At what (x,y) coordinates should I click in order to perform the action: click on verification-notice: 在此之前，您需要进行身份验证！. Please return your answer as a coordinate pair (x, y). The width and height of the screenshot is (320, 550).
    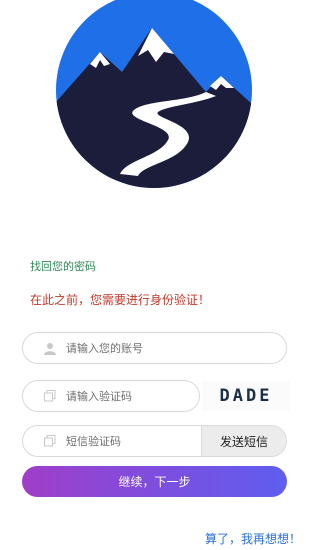
    Looking at the image, I should click on (120, 300).